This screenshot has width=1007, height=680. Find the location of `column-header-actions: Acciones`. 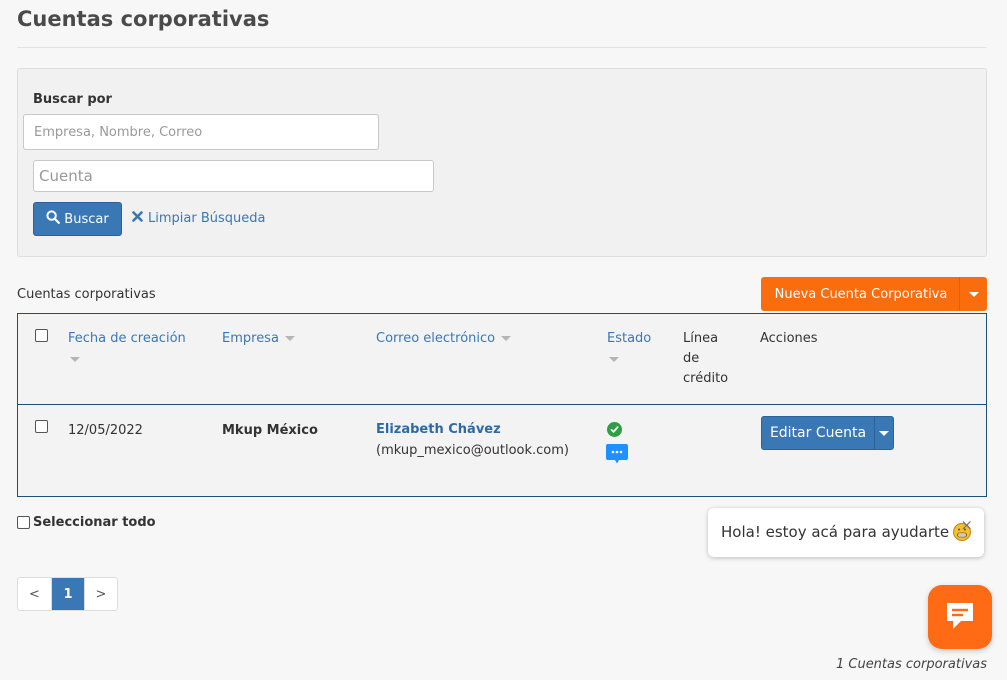

column-header-actions: Acciones is located at coordinates (789, 338).